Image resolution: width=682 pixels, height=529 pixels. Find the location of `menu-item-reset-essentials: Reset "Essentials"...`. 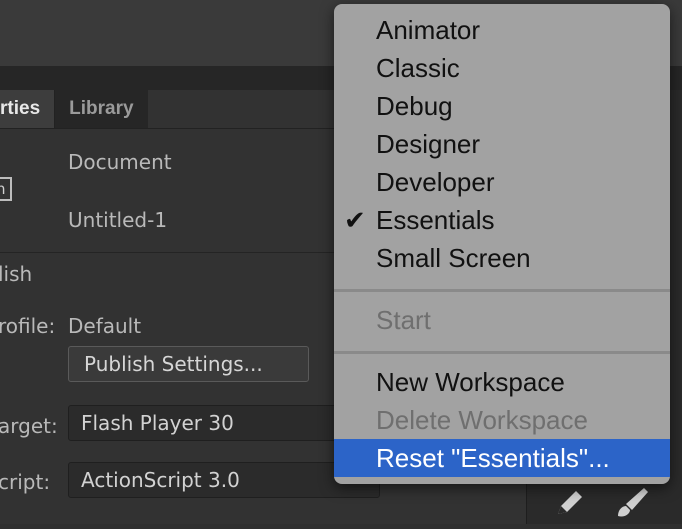

menu-item-reset-essentials: Reset "Essentials"... is located at coordinates (502, 458).